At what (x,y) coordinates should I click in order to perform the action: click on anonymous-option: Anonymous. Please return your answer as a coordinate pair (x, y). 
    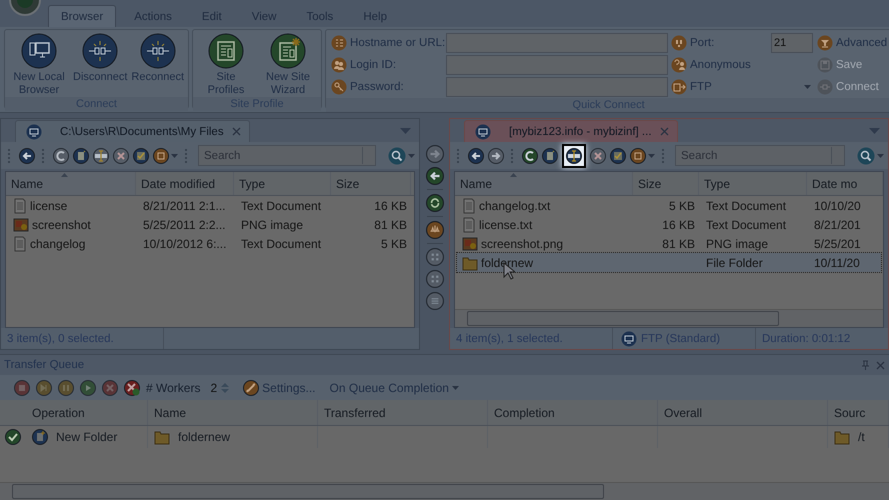
    Looking at the image, I should click on (742, 65).